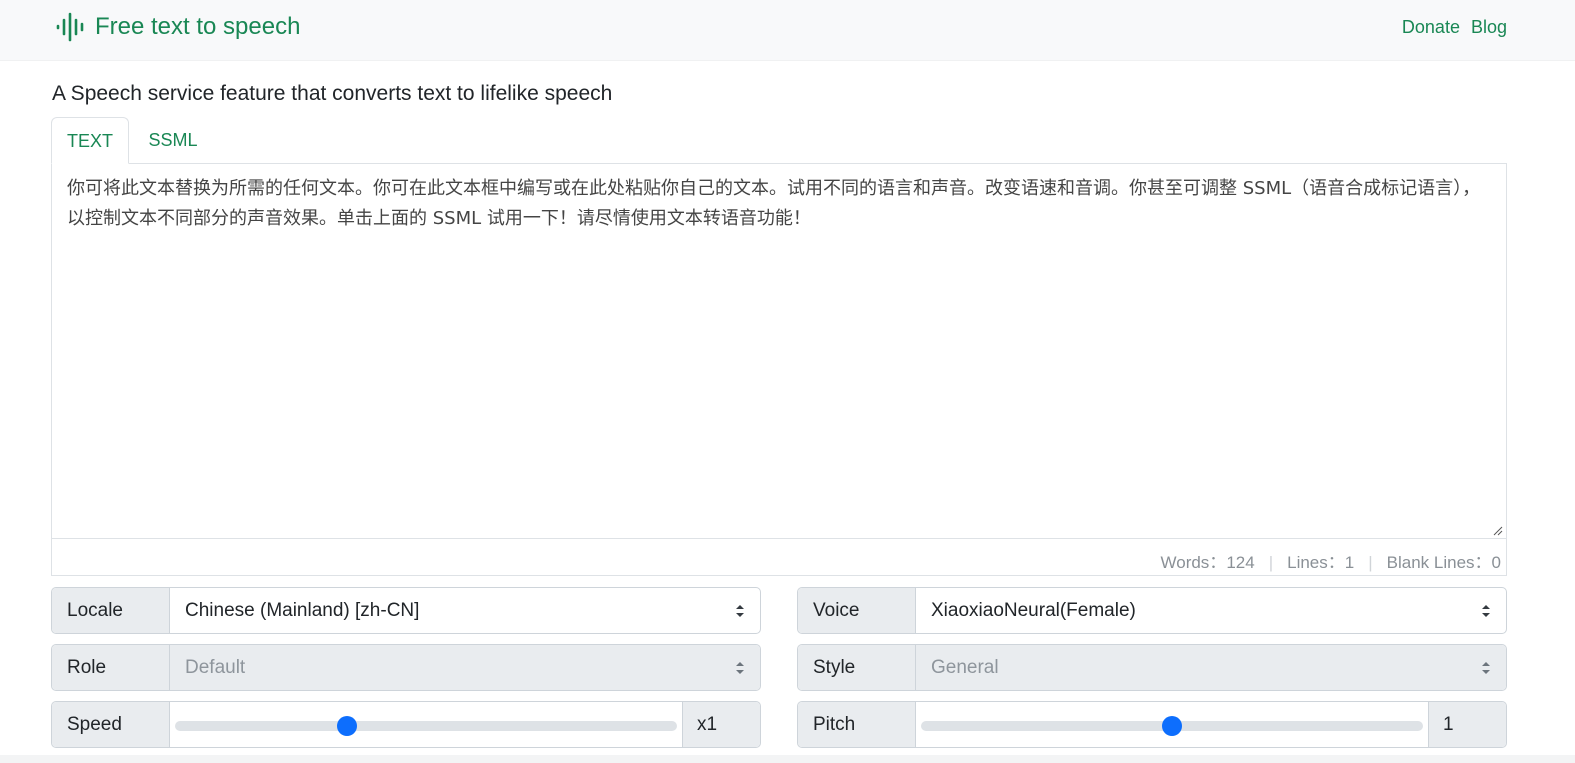 This screenshot has height=763, width=1575. What do you see at coordinates (1349, 562) in the screenshot?
I see `lines-count: 1` at bounding box center [1349, 562].